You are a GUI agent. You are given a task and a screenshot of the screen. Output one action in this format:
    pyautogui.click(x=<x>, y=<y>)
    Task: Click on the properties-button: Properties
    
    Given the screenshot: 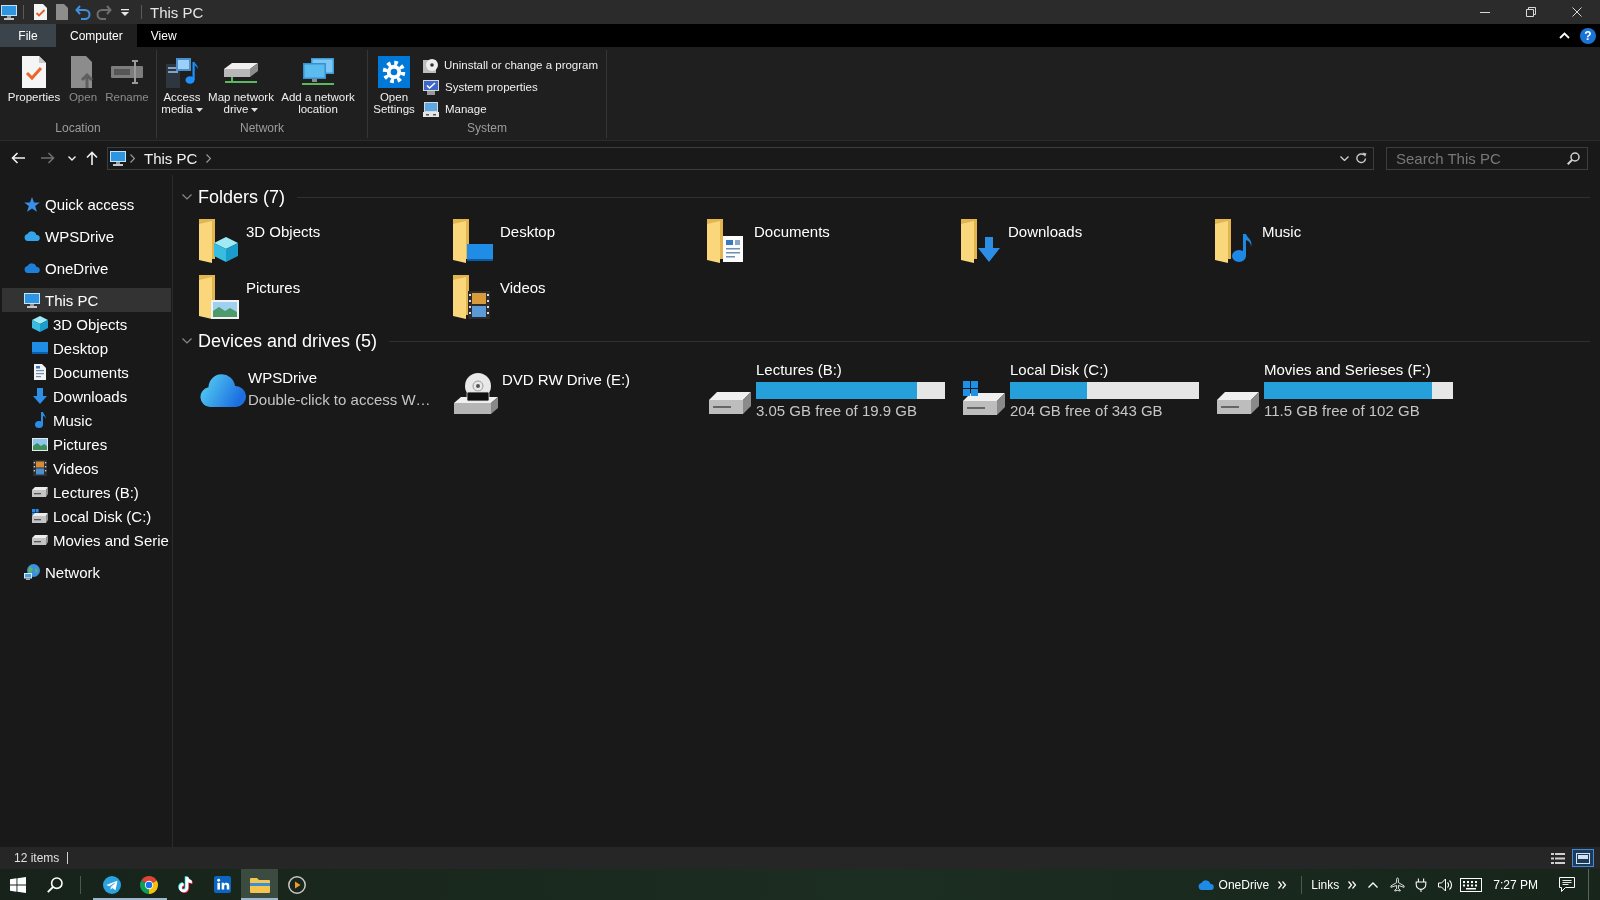 What is the action you would take?
    pyautogui.click(x=34, y=78)
    